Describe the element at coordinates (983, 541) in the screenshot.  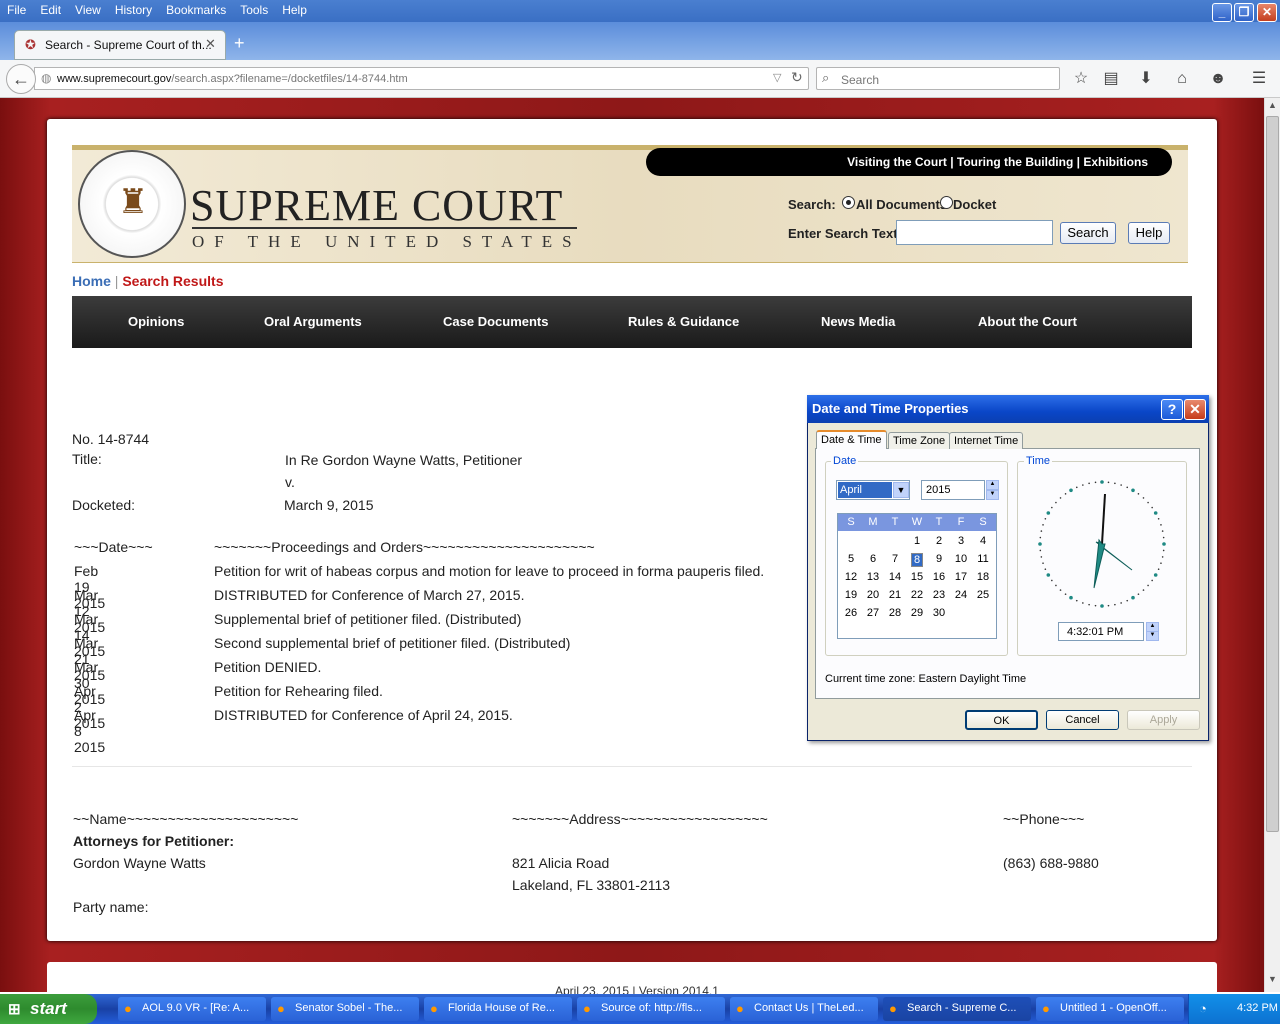
I see `calendar-day: 4` at that location.